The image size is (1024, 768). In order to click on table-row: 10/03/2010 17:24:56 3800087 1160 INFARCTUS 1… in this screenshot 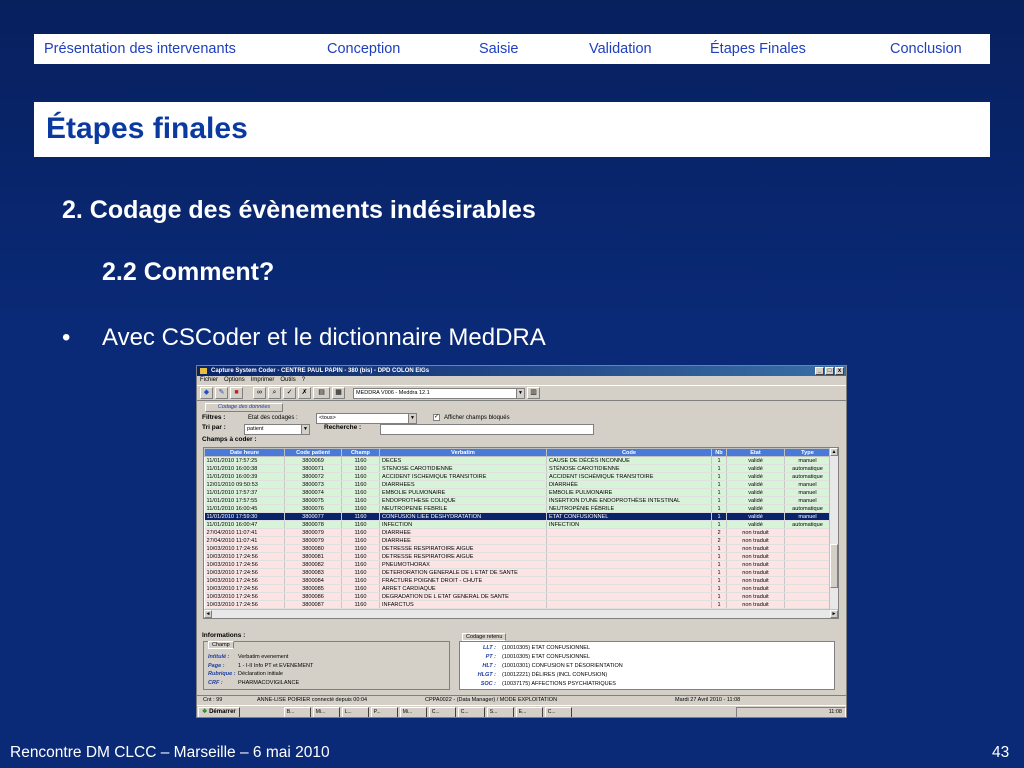, I will do `click(517, 604)`.